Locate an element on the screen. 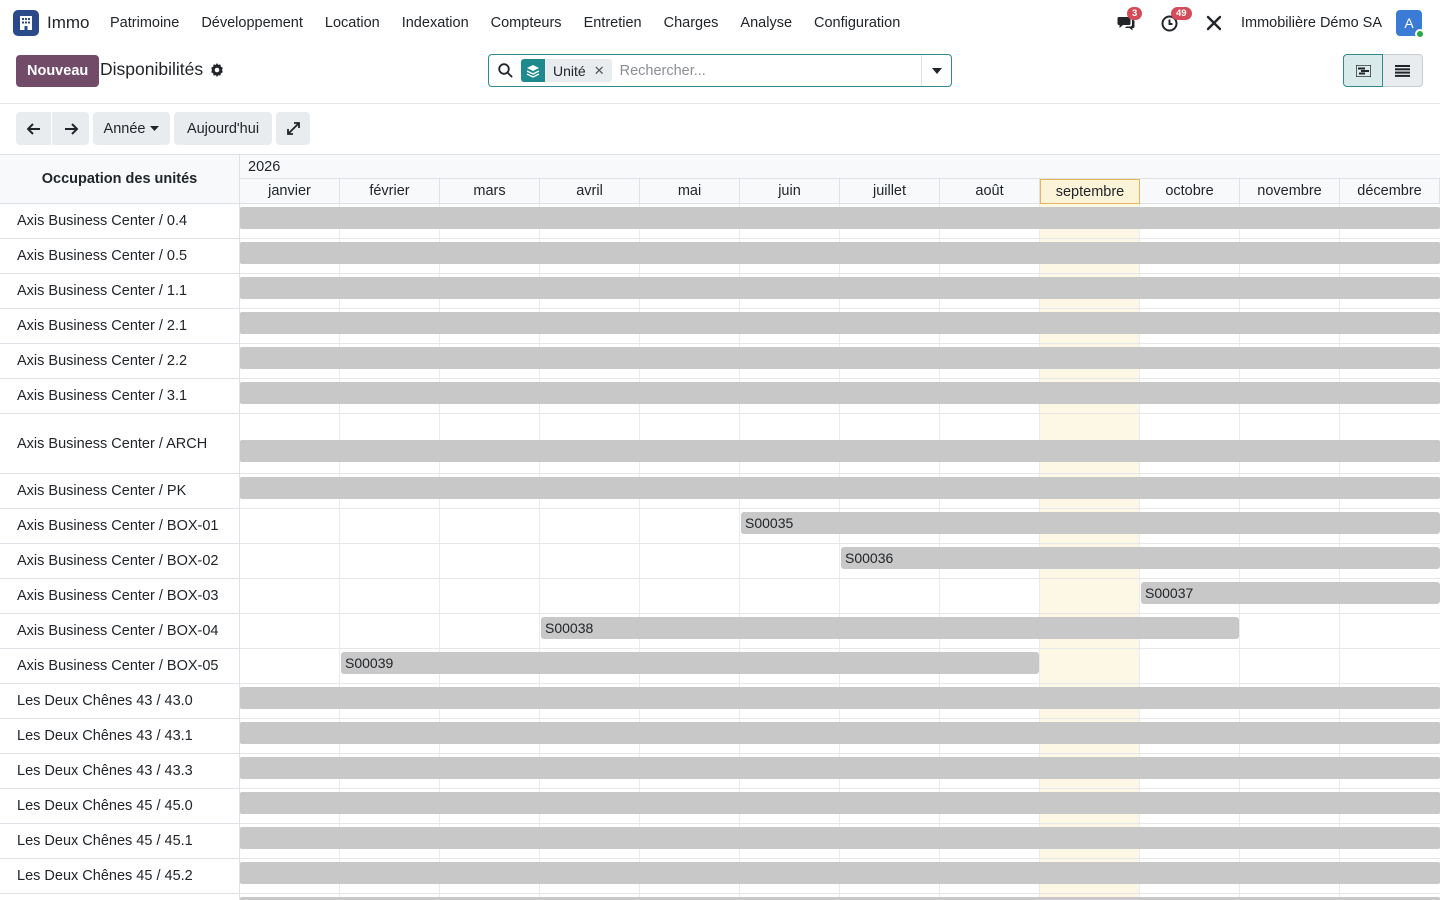 The height and width of the screenshot is (900, 1440). menu-item-configuration: Configuration is located at coordinates (857, 23).